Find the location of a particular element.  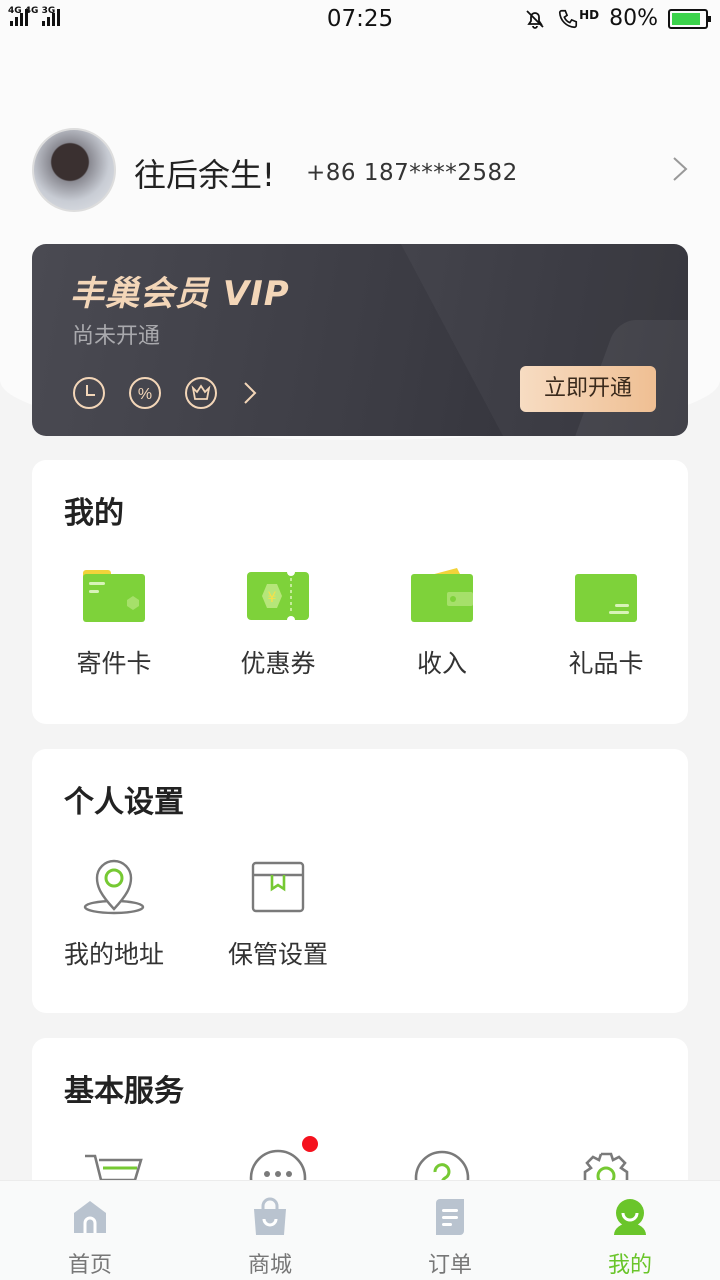

battery-icon is located at coordinates (689, 18).